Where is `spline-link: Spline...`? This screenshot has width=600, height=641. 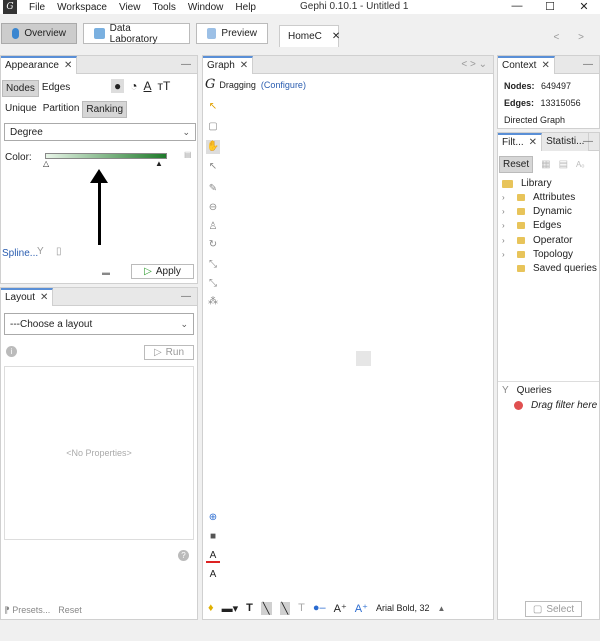 spline-link: Spline... is located at coordinates (20, 253).